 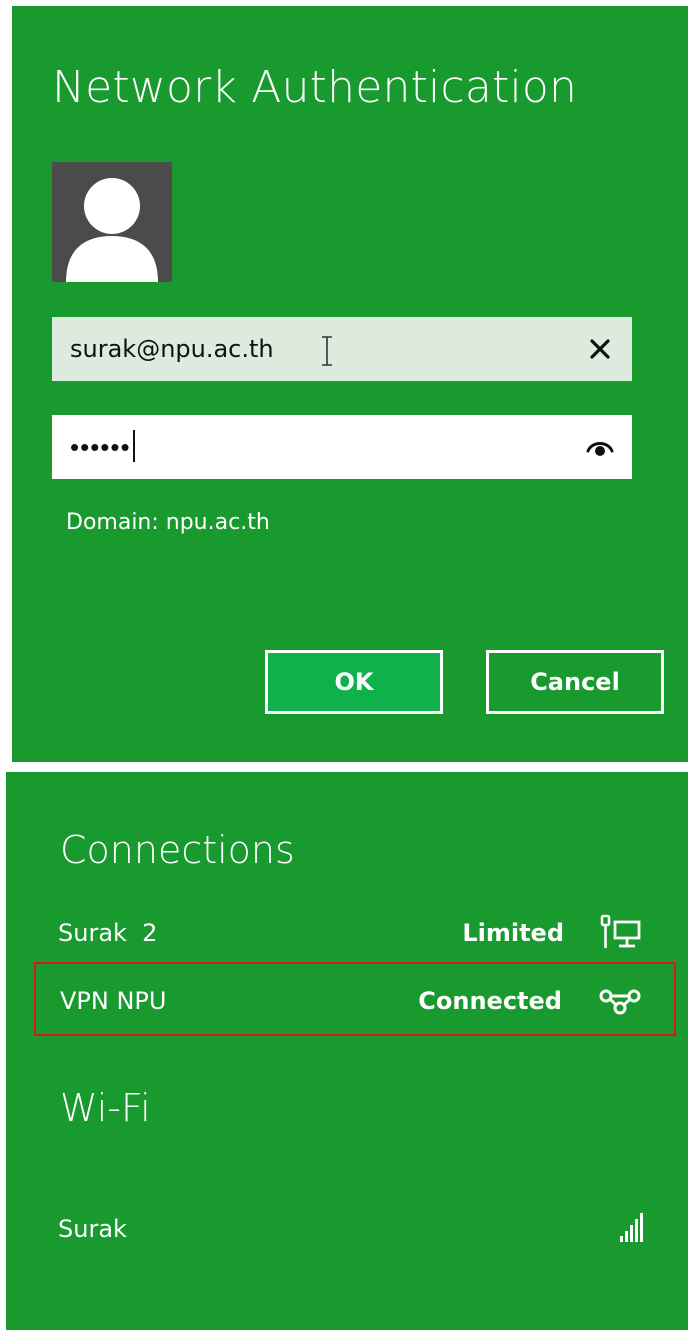 I want to click on eye-icon, so click(x=600, y=449).